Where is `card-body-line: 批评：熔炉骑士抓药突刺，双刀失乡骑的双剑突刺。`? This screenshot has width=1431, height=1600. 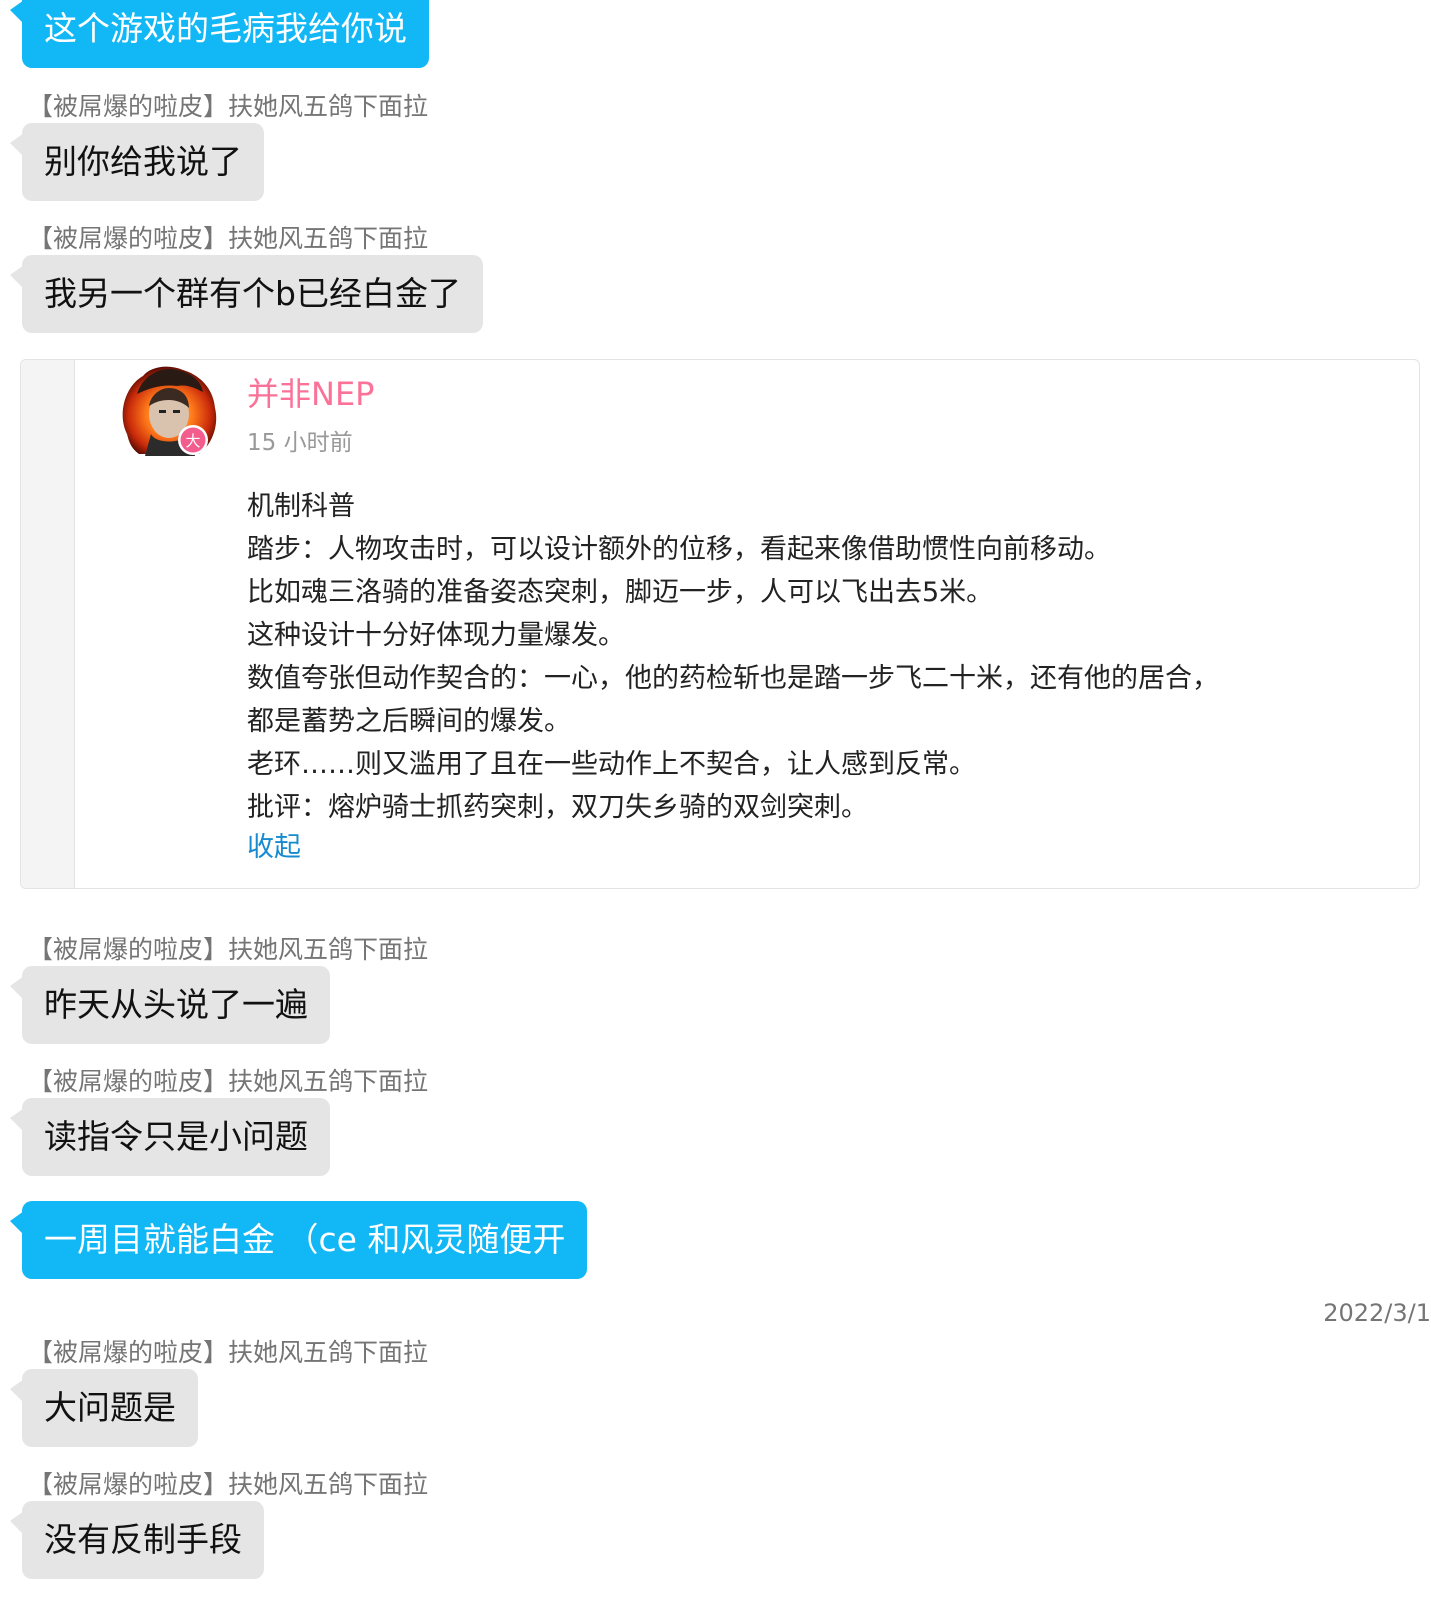
card-body-line: 批评：熔炉骑士抓药突刺，双刀失乡骑的双剑突刺。 is located at coordinates (557, 807).